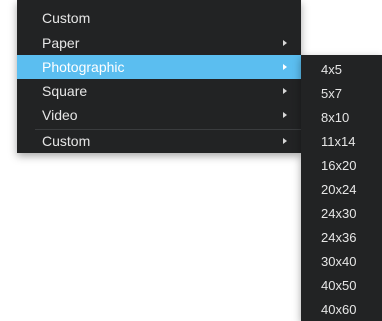 Image resolution: width=382 pixels, height=321 pixels. I want to click on submenu-item-24x30: 24x30, so click(341, 214).